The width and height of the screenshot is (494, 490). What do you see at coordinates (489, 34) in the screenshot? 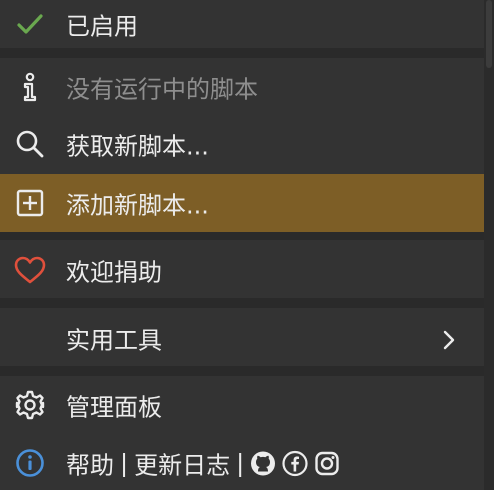
I see `scrollbar-thumb` at bounding box center [489, 34].